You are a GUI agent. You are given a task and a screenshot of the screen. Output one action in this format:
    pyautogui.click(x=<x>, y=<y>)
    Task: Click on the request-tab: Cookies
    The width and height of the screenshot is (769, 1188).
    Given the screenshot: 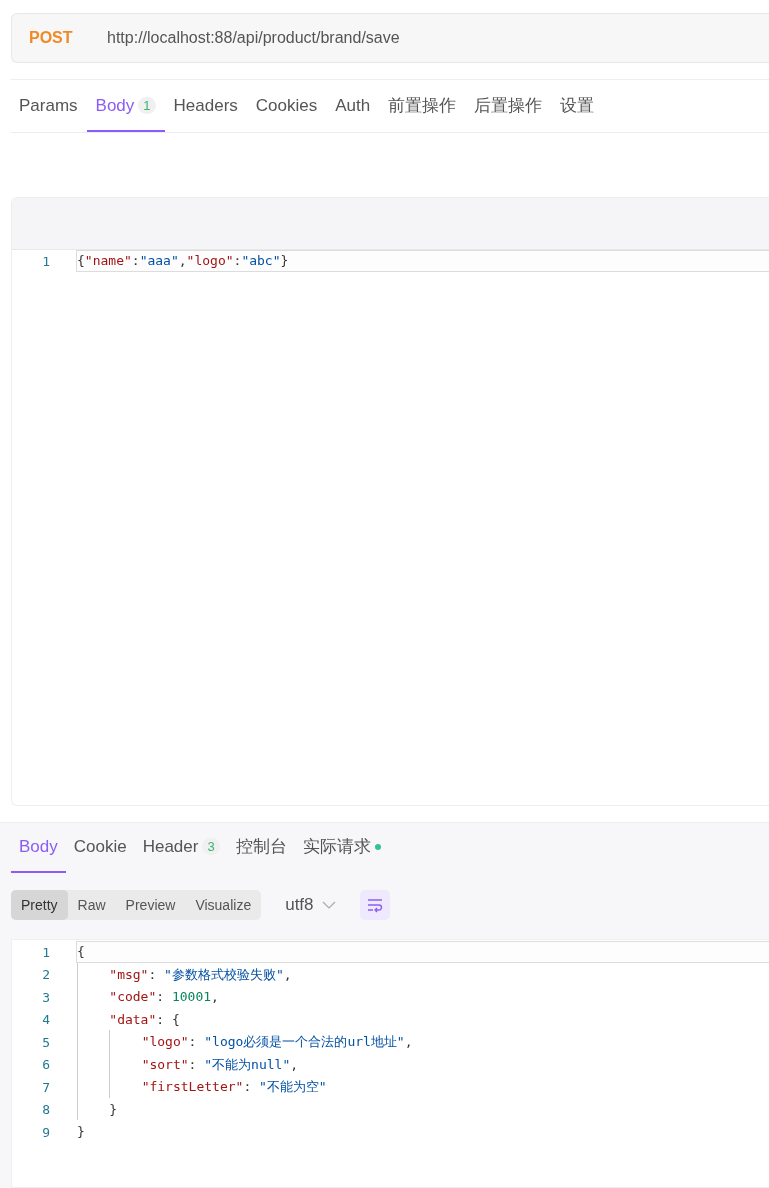 What is the action you would take?
    pyautogui.click(x=286, y=106)
    